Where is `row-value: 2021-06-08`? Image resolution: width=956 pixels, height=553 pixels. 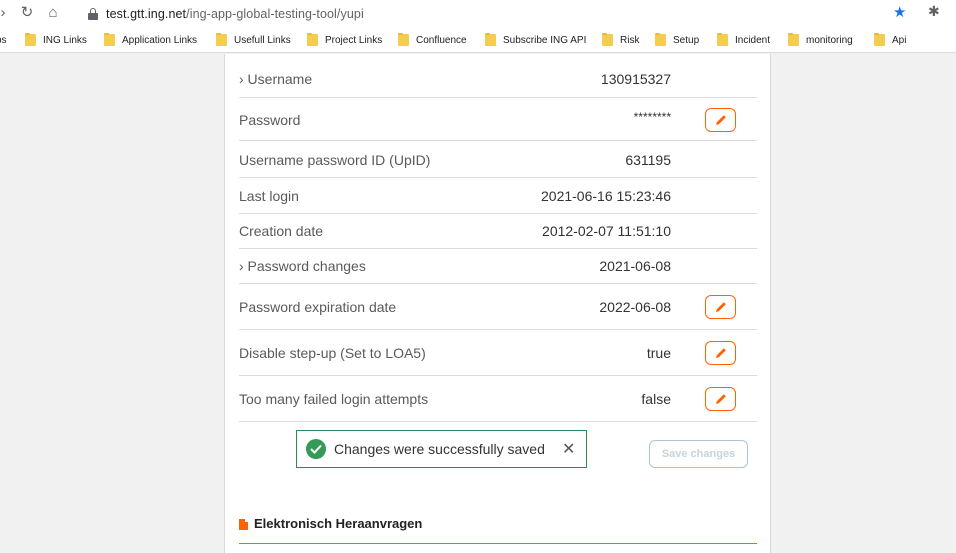
row-value: 2021-06-08 is located at coordinates (635, 266).